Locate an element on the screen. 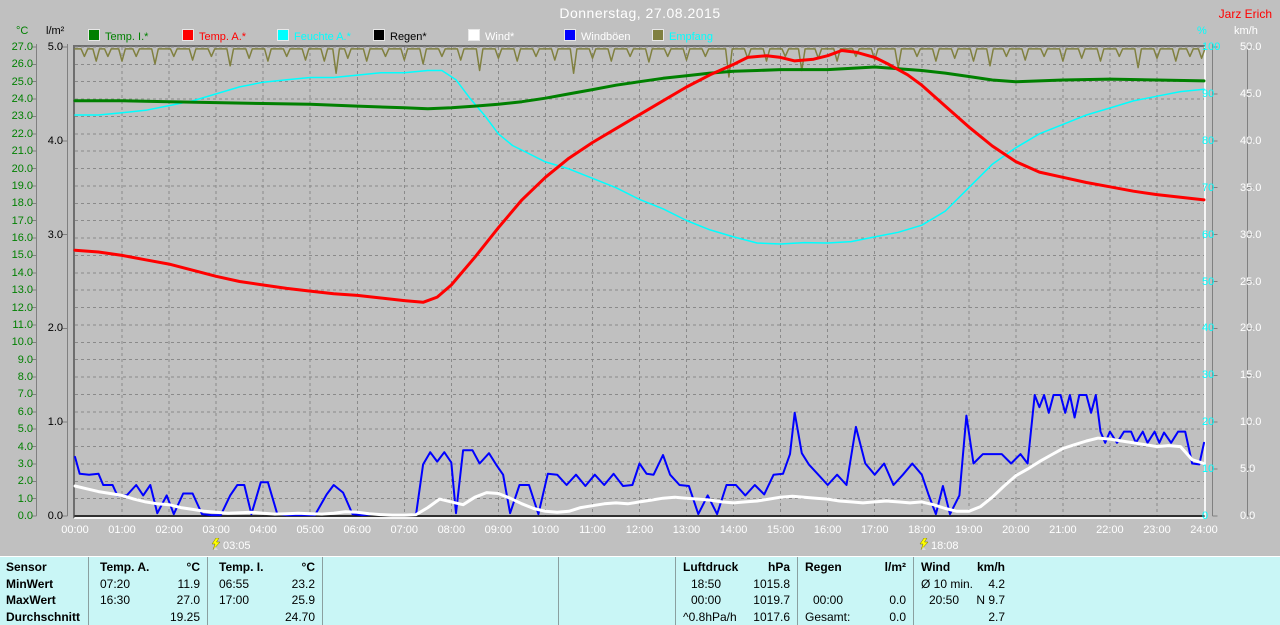 This screenshot has width=1280, height=625. tick-label-celsius: 18.0 is located at coordinates (22, 203).